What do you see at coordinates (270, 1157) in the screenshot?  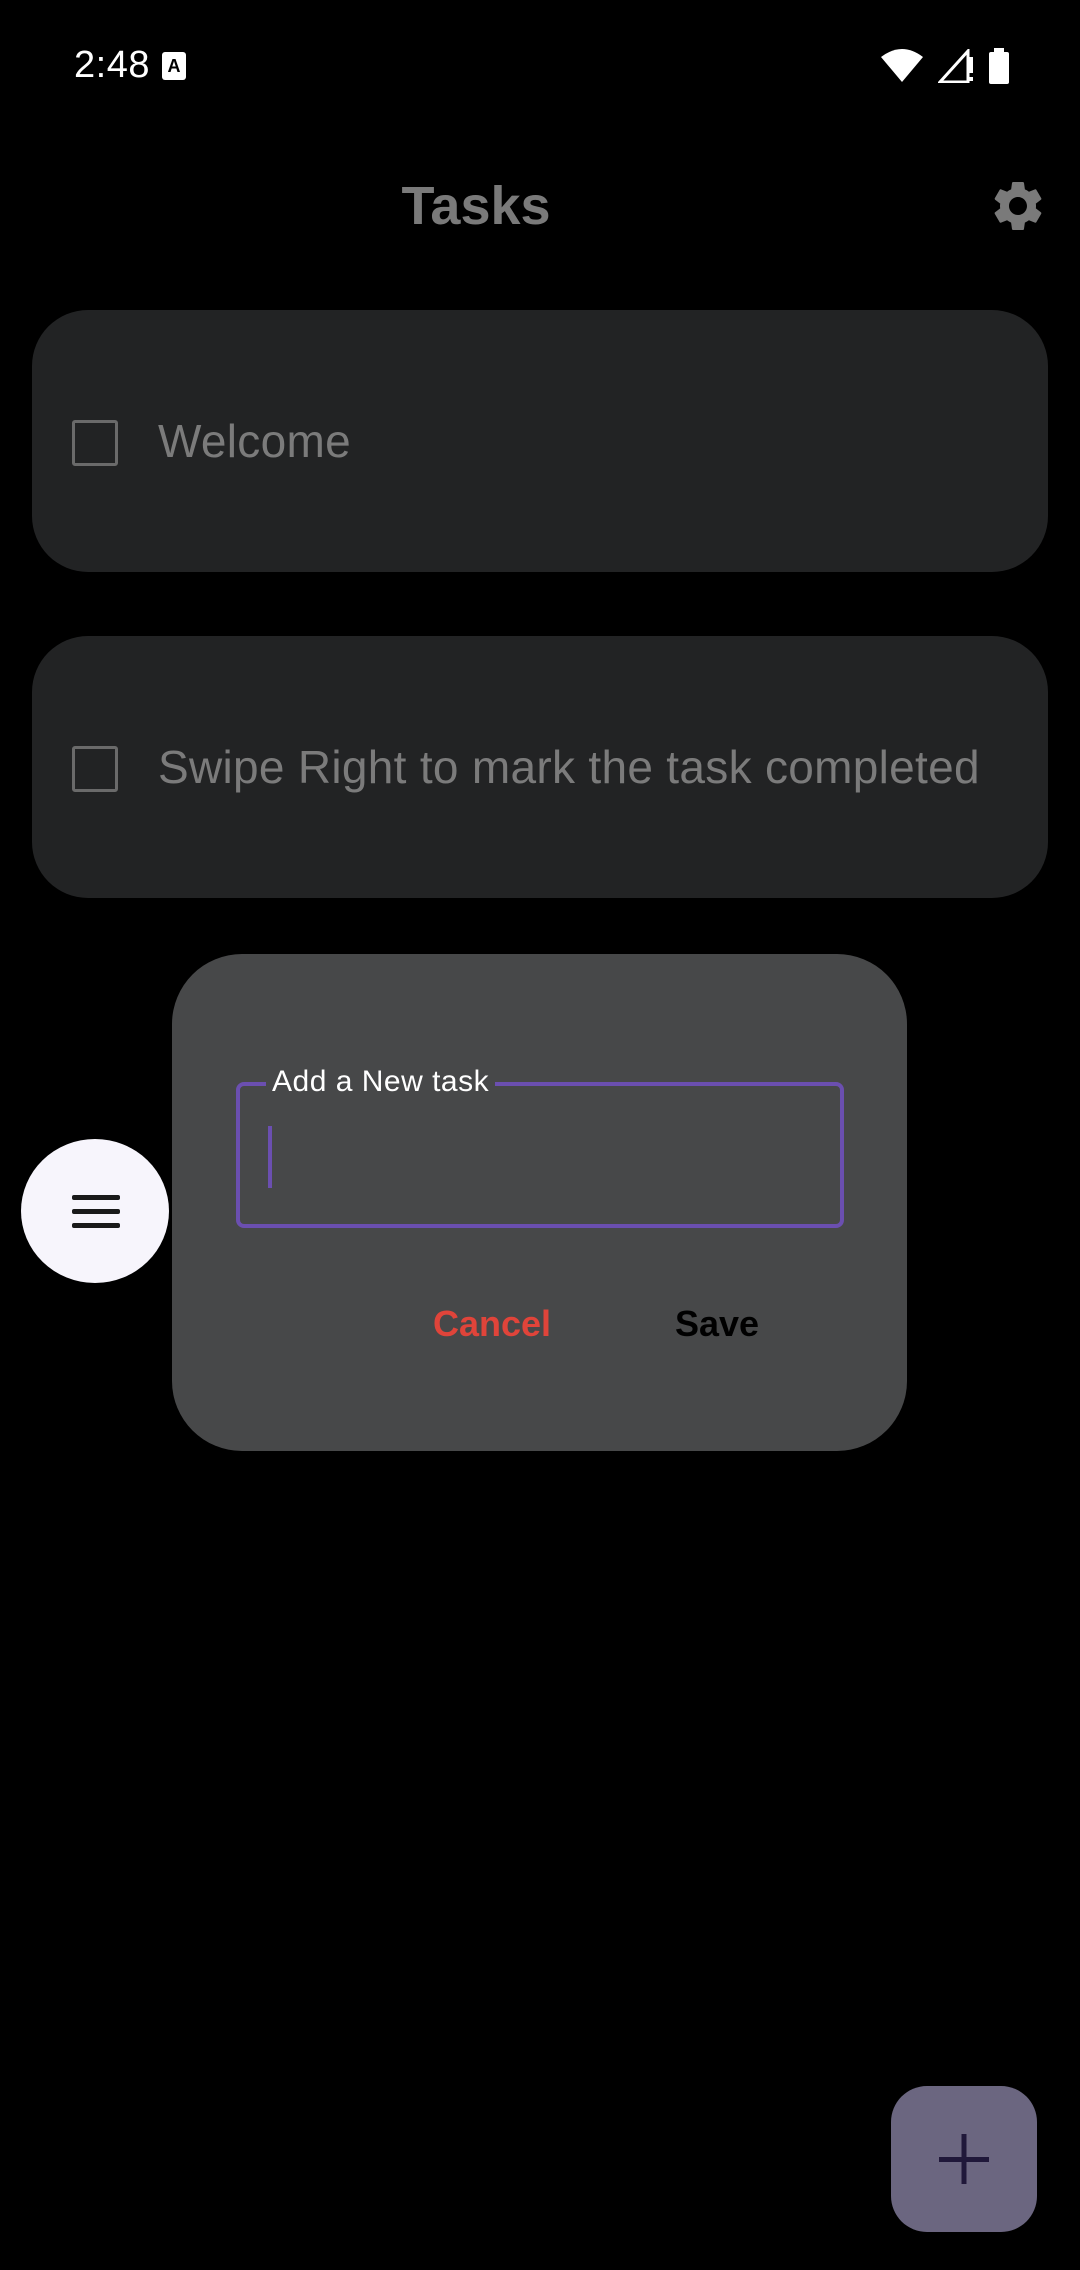 I see `text-cursor` at bounding box center [270, 1157].